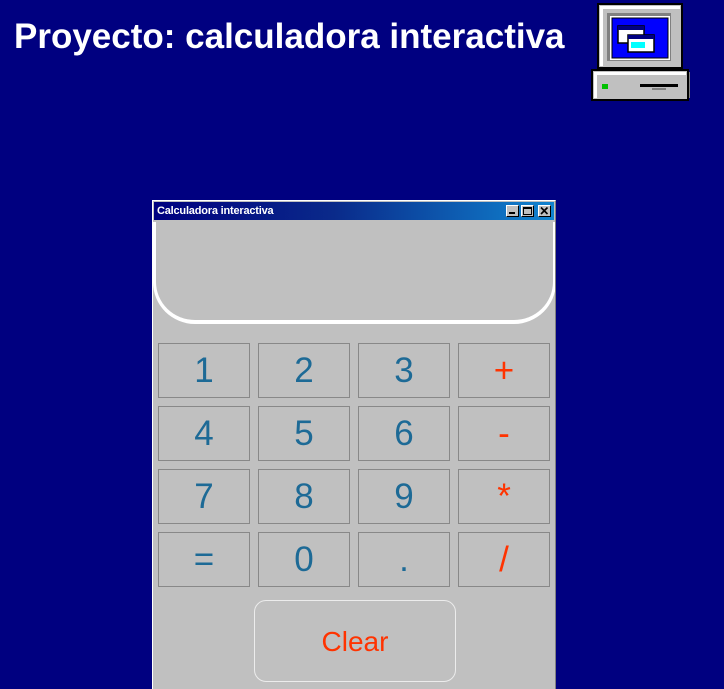  Describe the element at coordinates (289, 36) in the screenshot. I see `page-title: Proyecto: calculadora interactiva` at that location.